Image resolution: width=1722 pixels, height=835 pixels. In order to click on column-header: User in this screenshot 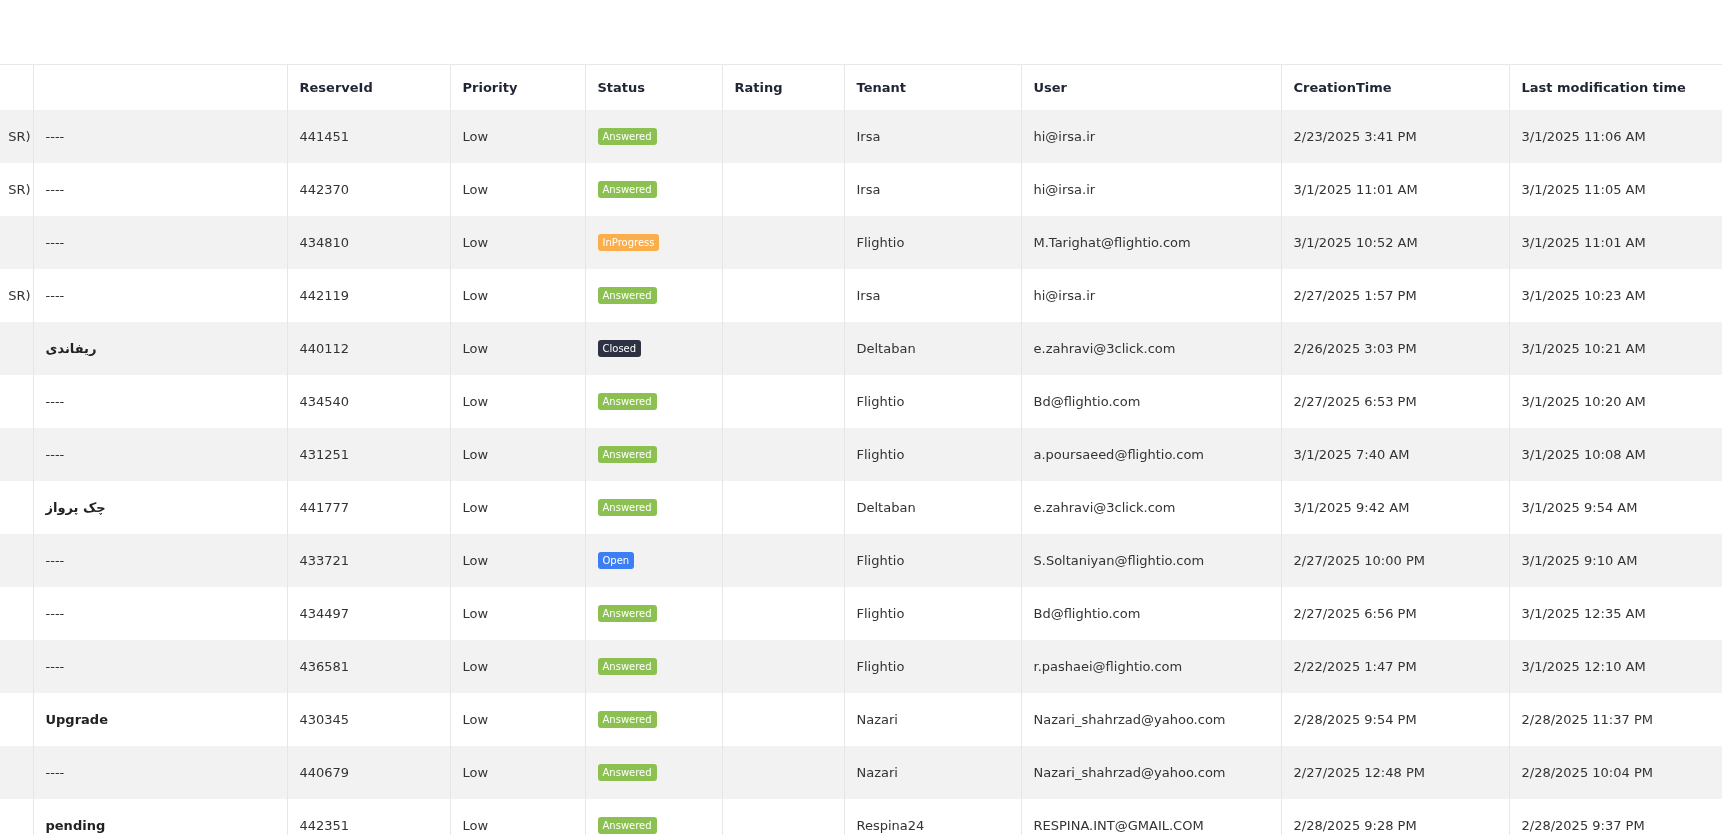, I will do `click(1050, 87)`.